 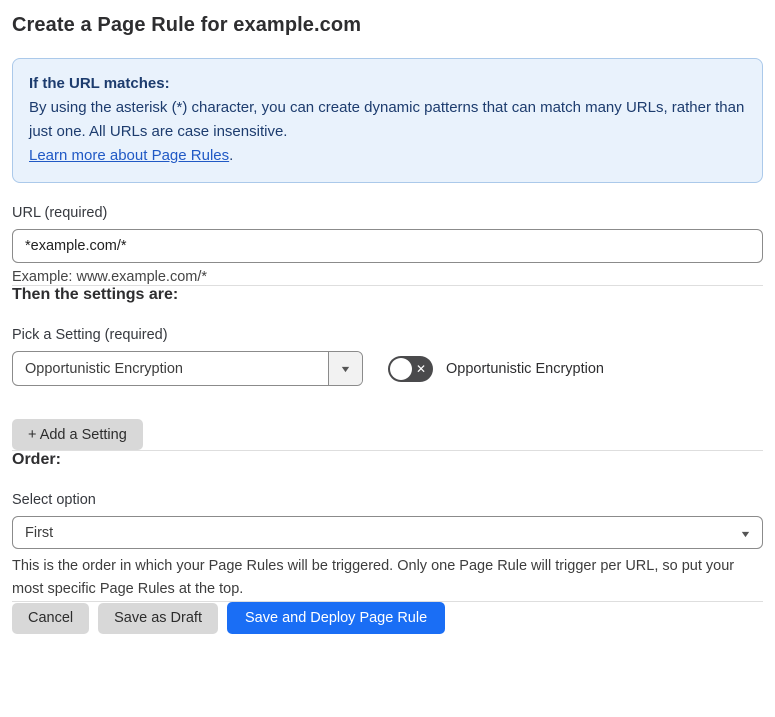 I want to click on info-box-link-line: Learn more about Page Rules., so click(x=387, y=156).